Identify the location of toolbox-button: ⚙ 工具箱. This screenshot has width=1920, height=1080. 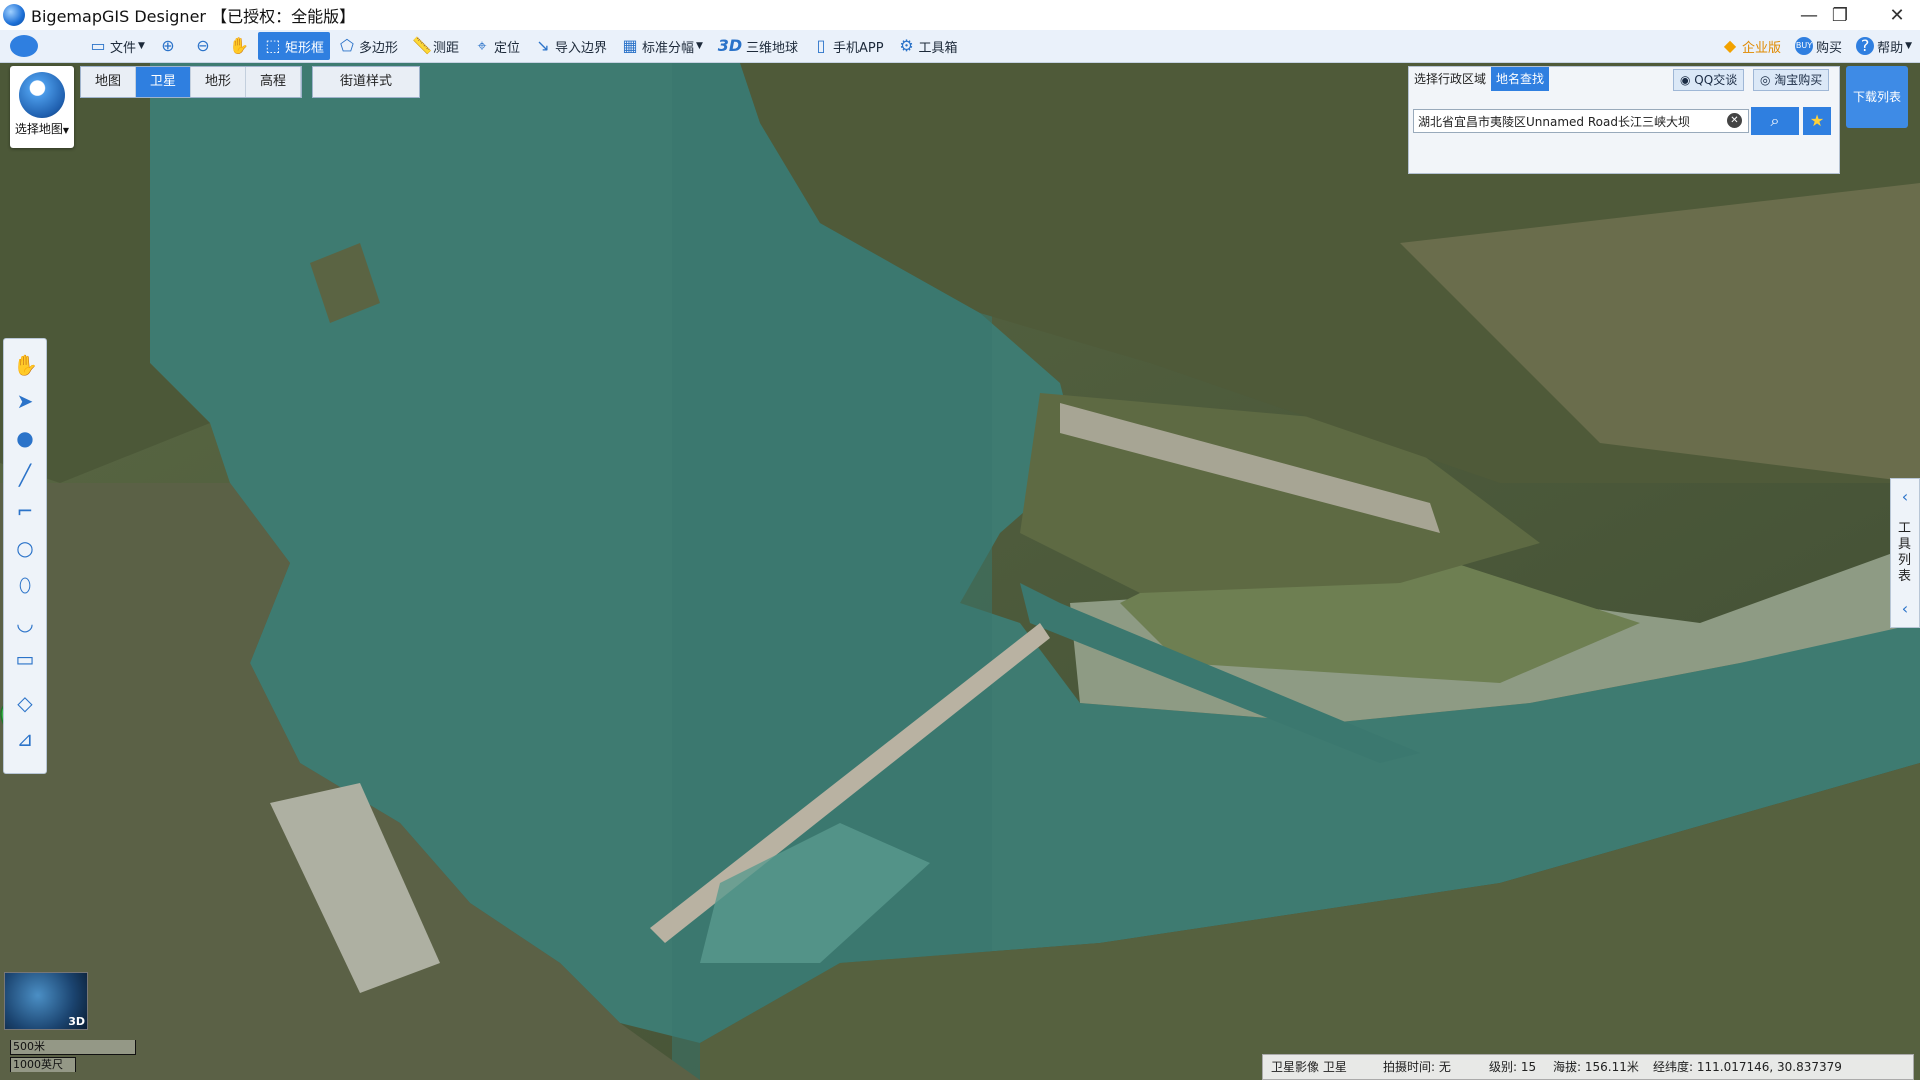
(928, 46).